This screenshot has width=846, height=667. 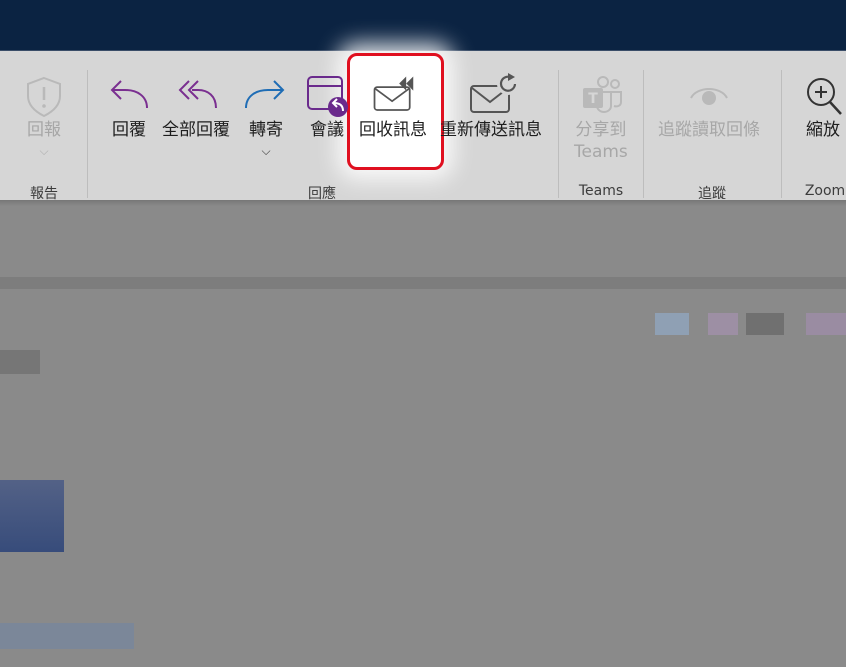 What do you see at coordinates (266, 130) in the screenshot?
I see `forward-label: 轉寄` at bounding box center [266, 130].